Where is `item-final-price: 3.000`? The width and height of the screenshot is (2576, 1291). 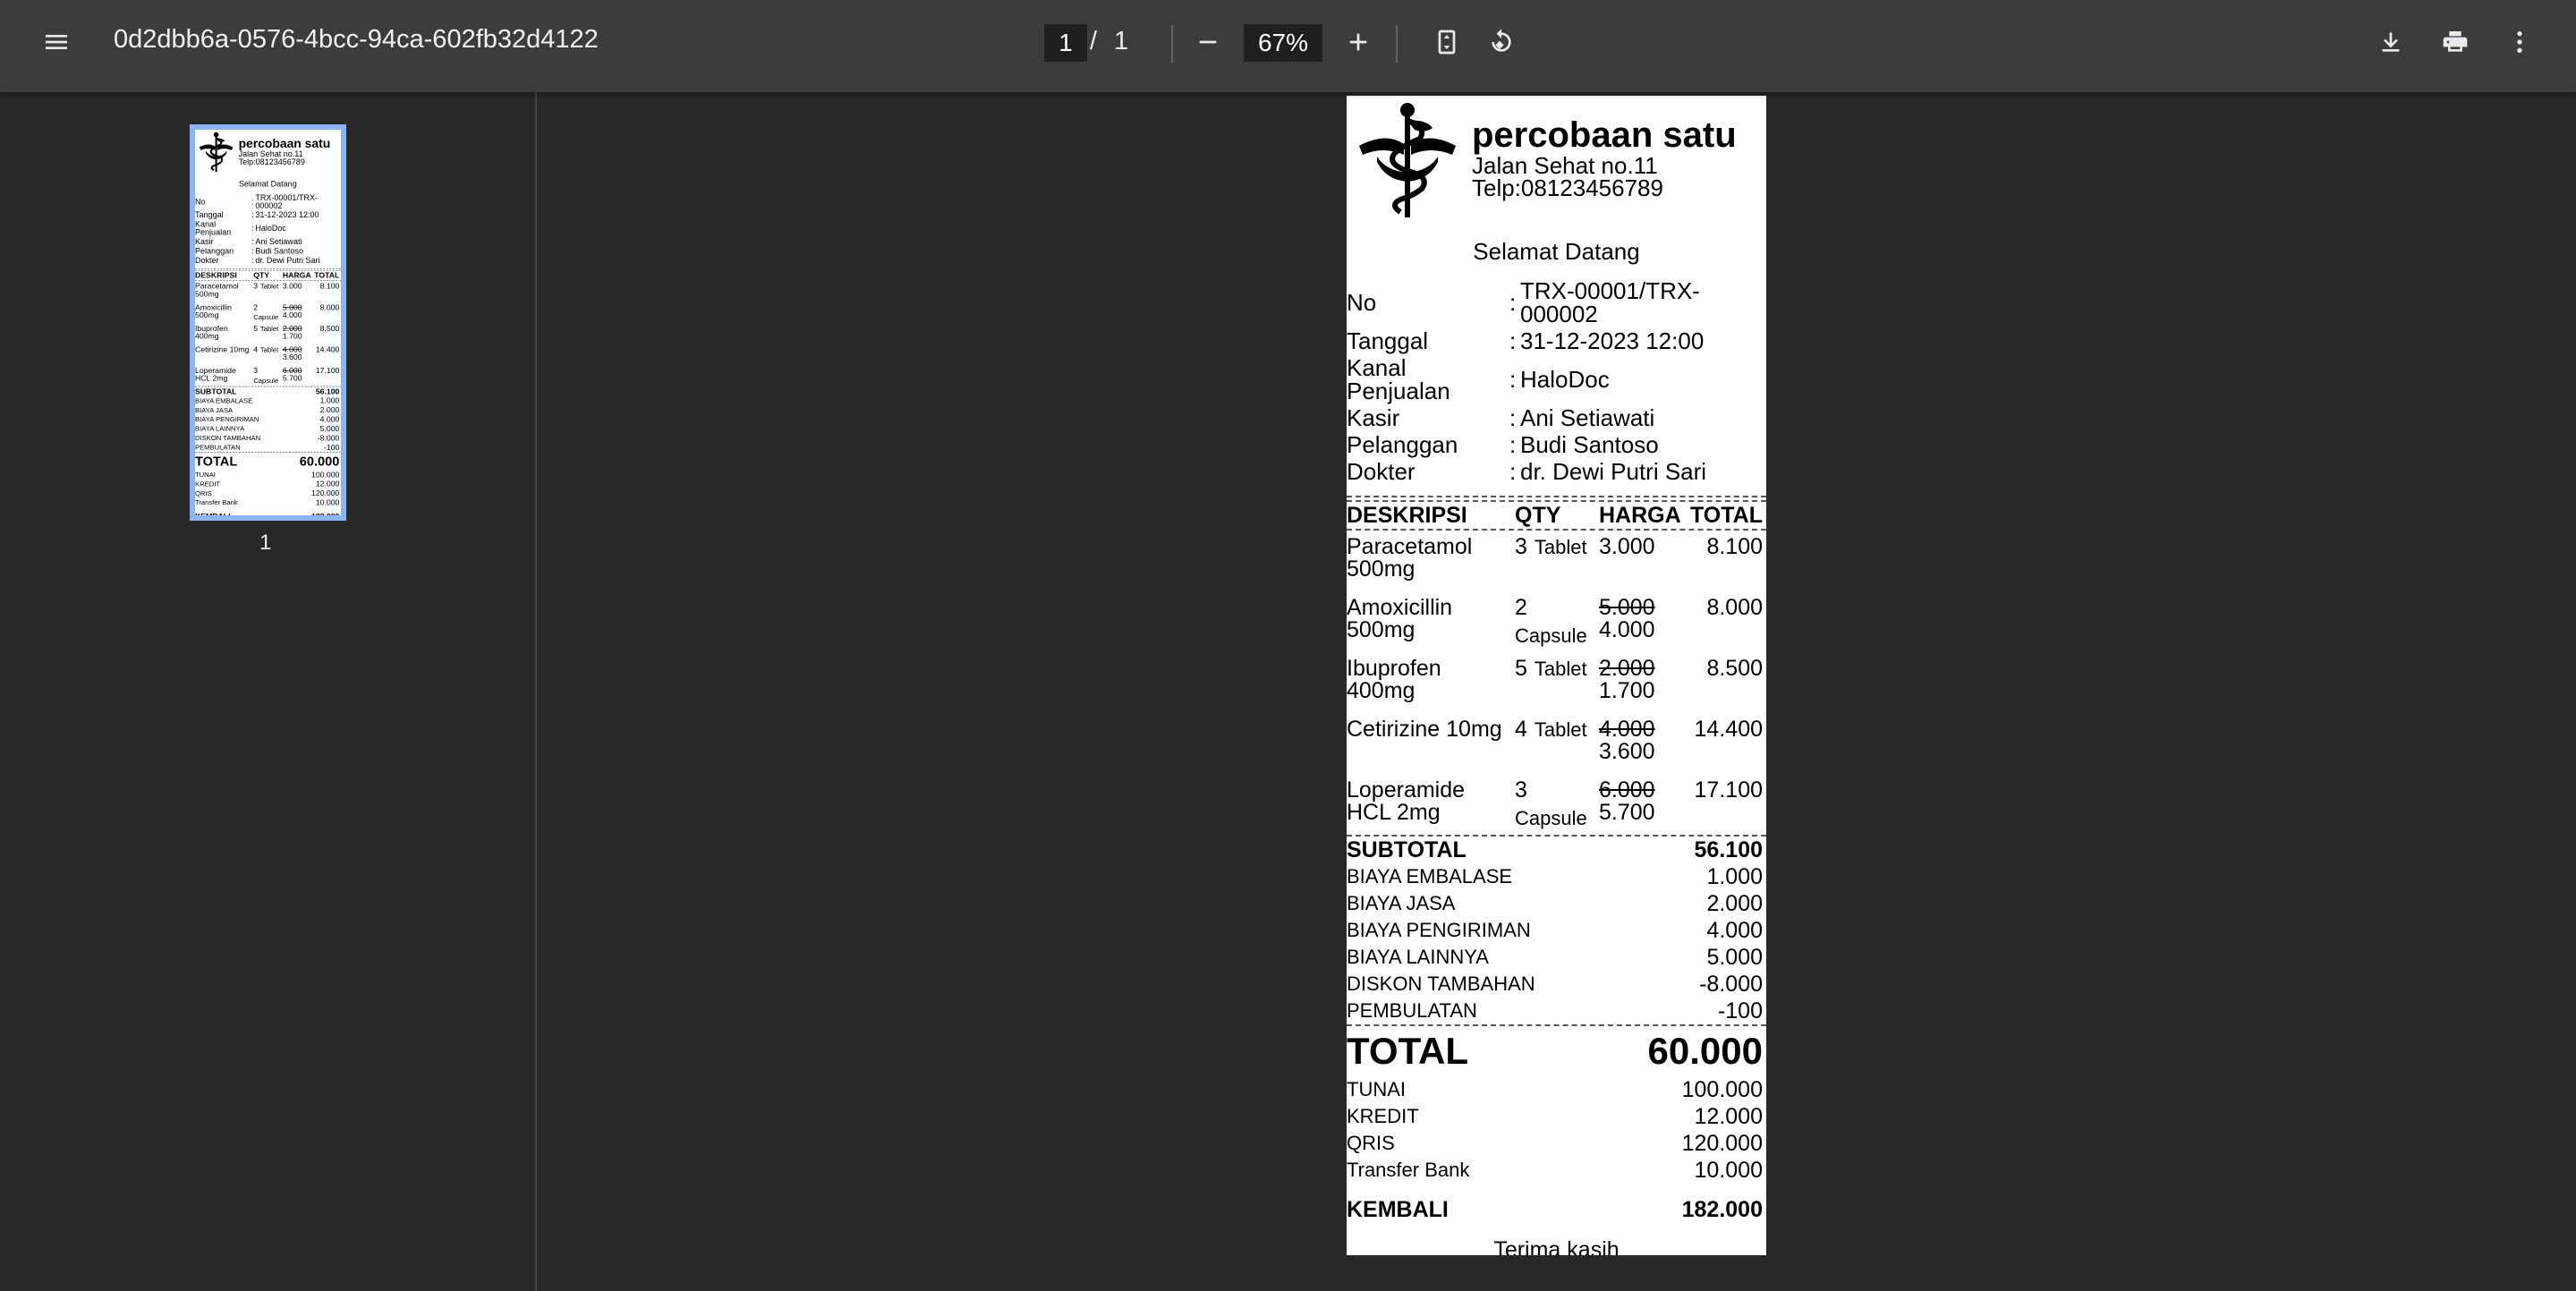 item-final-price: 3.000 is located at coordinates (292, 286).